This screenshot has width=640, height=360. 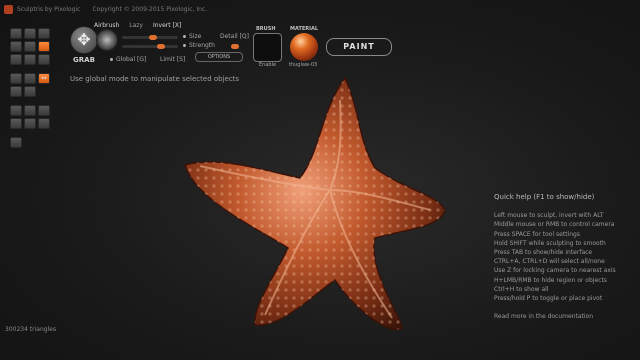 What do you see at coordinates (16, 78) in the screenshot?
I see `tool-rotate-button` at bounding box center [16, 78].